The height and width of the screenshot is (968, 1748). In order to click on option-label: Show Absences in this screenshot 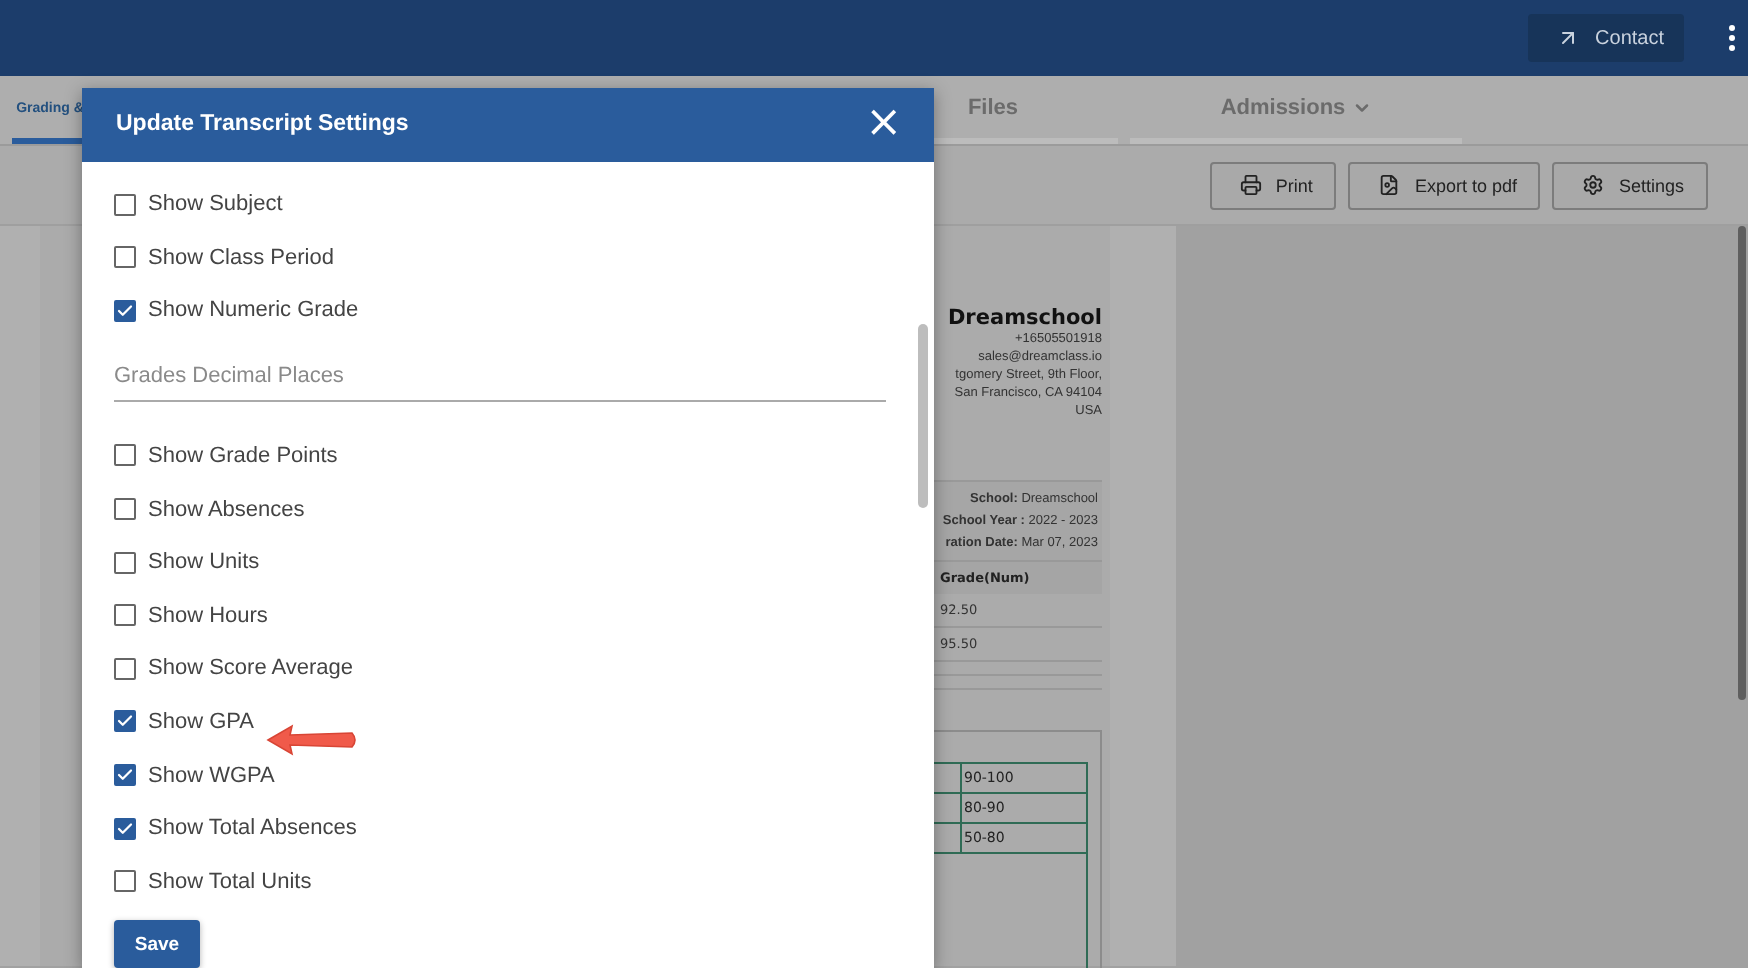, I will do `click(226, 509)`.